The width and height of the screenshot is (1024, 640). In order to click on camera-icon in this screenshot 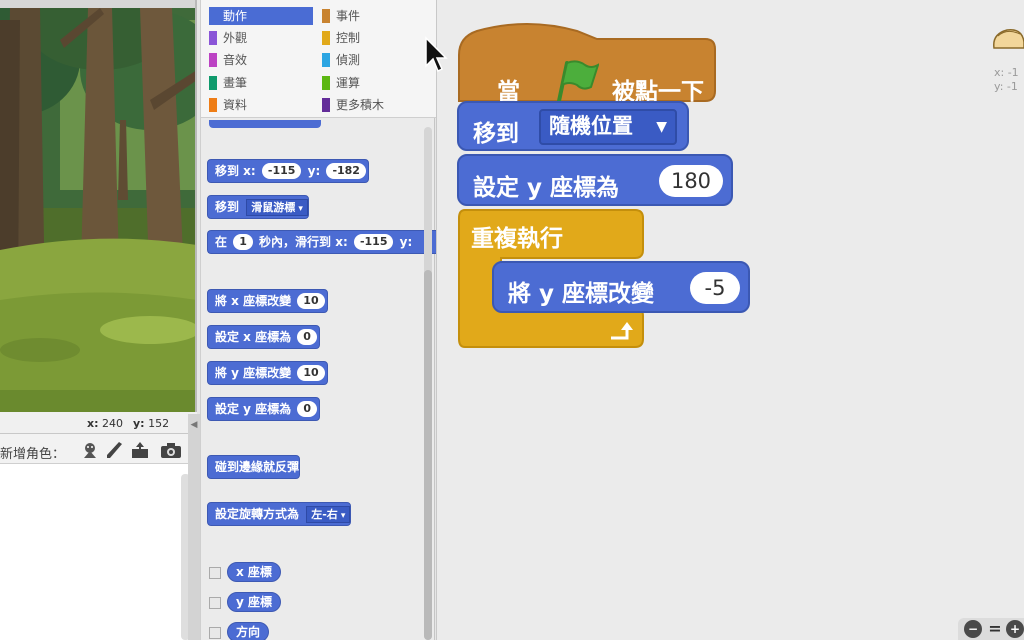, I will do `click(170, 450)`.